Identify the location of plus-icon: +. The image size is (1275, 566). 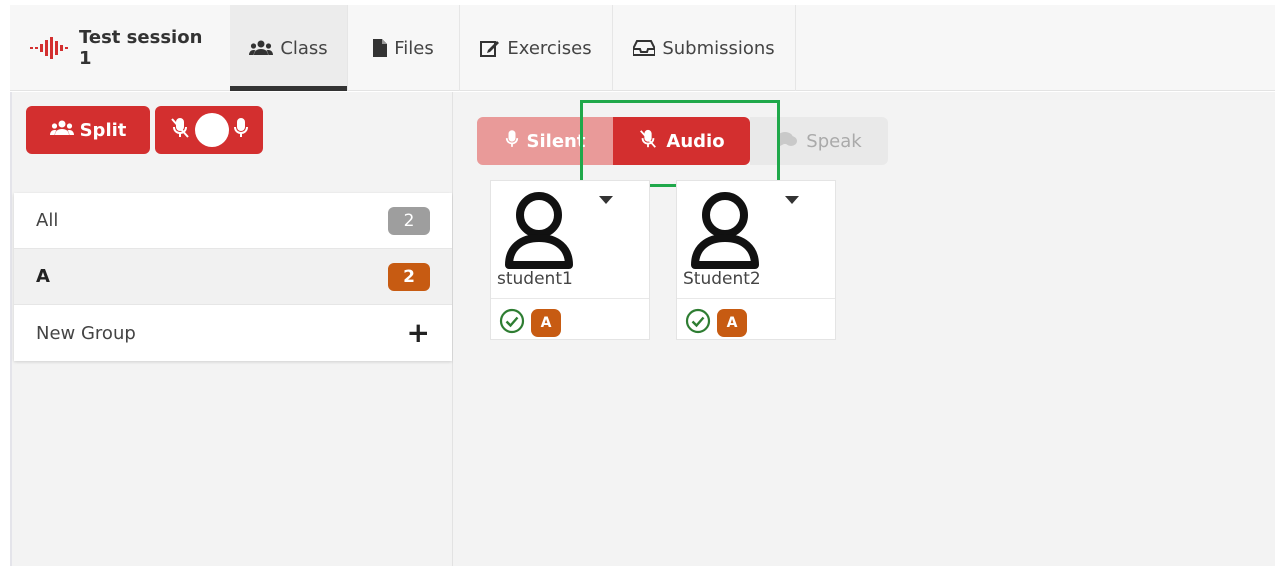
(418, 333).